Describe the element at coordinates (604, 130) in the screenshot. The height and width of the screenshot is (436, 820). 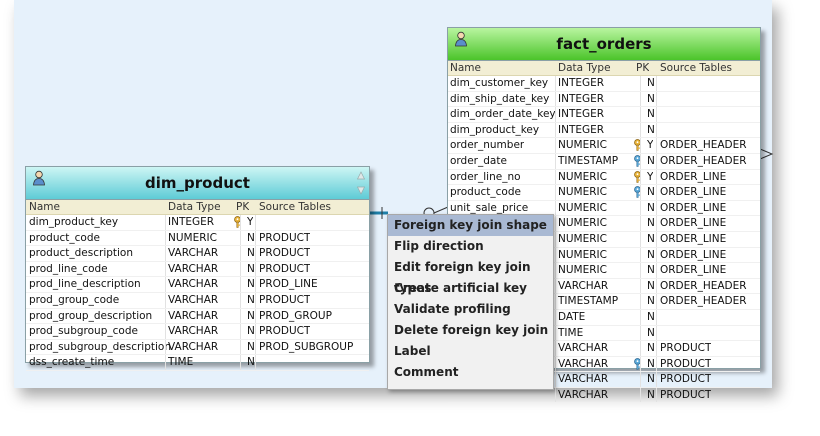
I see `table-row: dim_product_key INTEGER N` at that location.